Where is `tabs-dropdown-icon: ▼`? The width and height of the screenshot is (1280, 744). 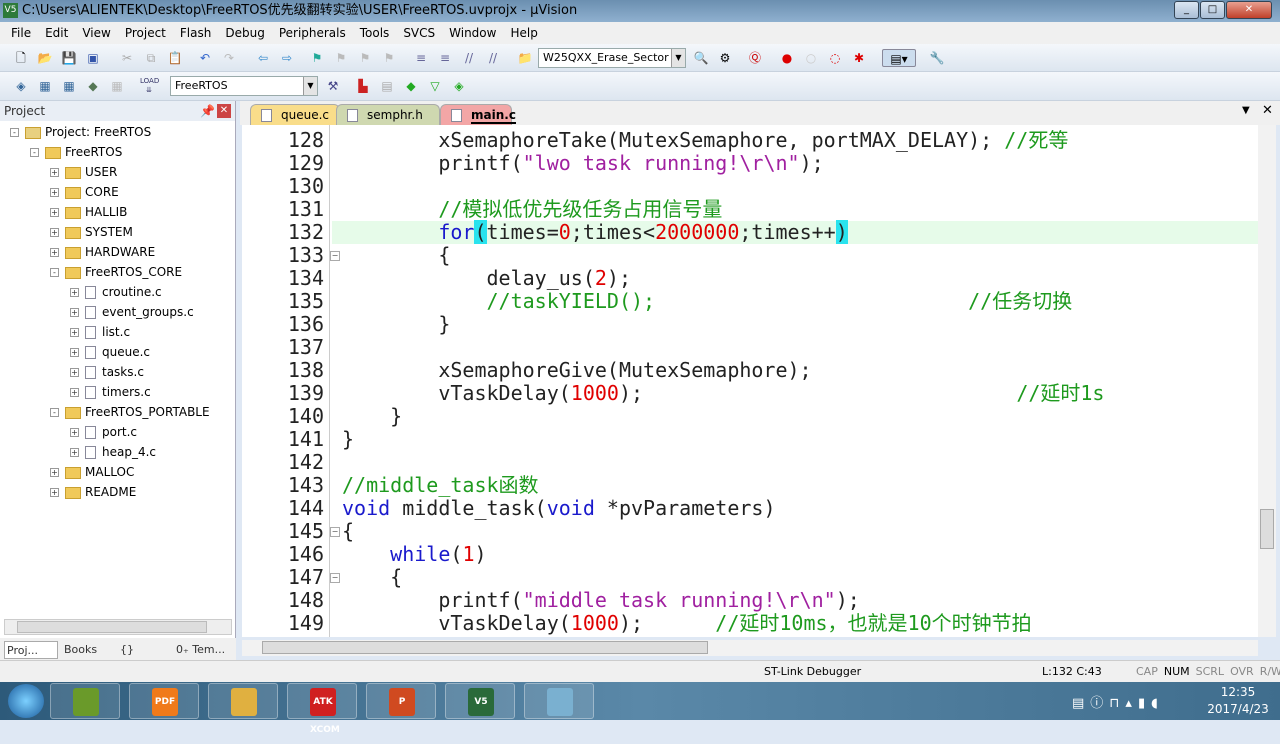
tabs-dropdown-icon: ▼ is located at coordinates (1246, 110).